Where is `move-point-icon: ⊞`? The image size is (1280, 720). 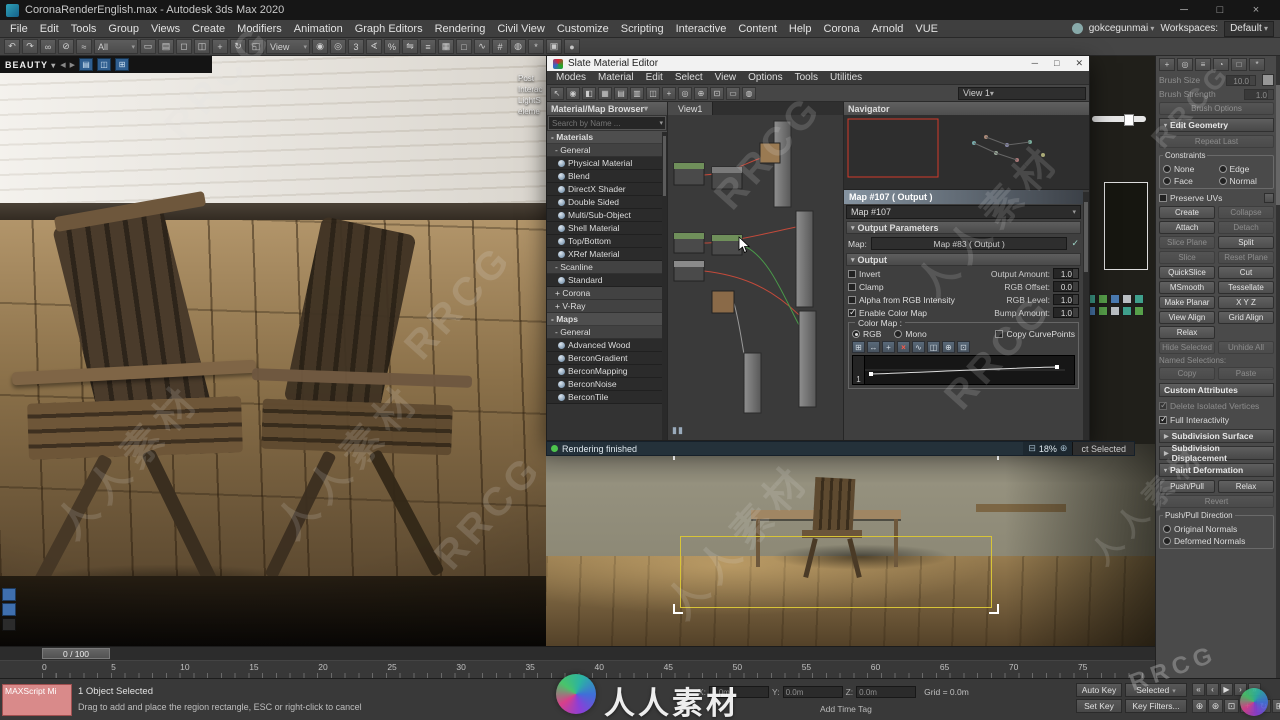
move-point-icon: ⊞ is located at coordinates (858, 347).